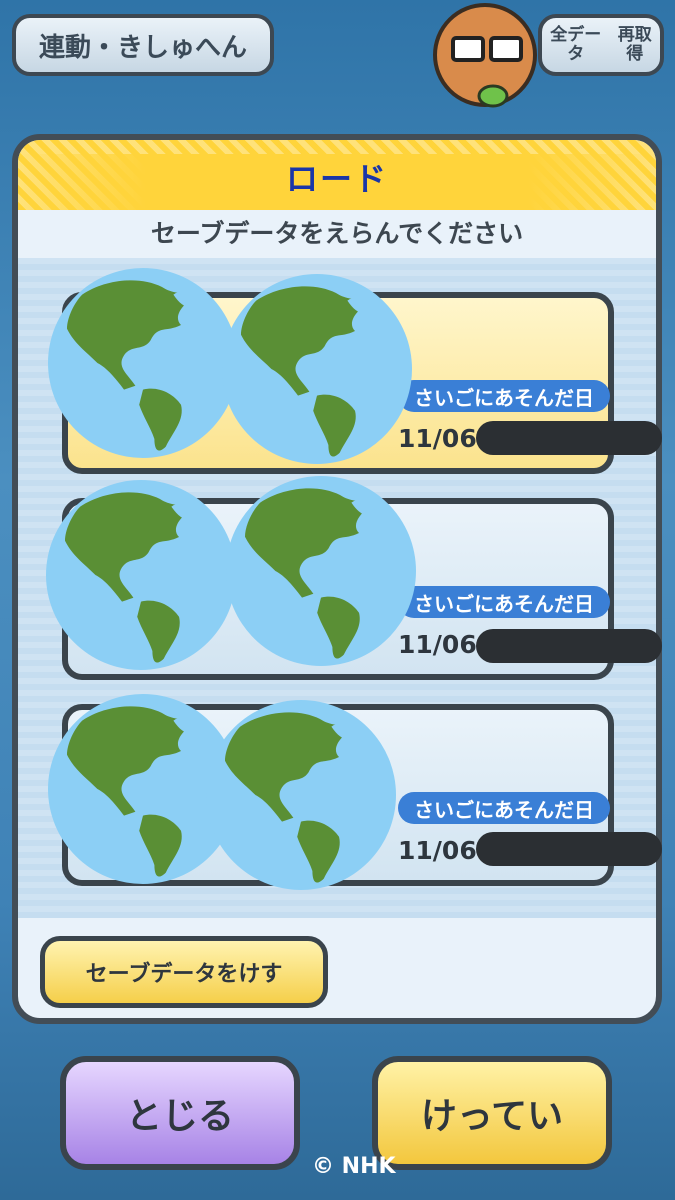  What do you see at coordinates (143, 45) in the screenshot?
I see `link-device-button: 連動・きしゅへん` at bounding box center [143, 45].